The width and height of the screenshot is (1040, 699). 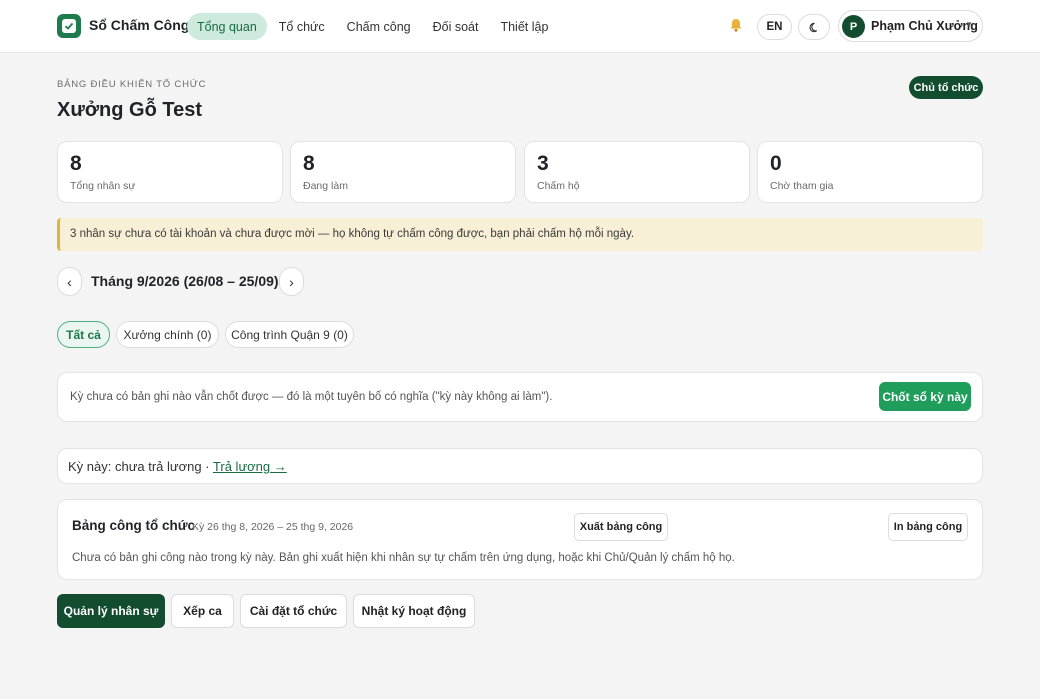 I want to click on role-badge: Chủ tổ chức, so click(x=946, y=87).